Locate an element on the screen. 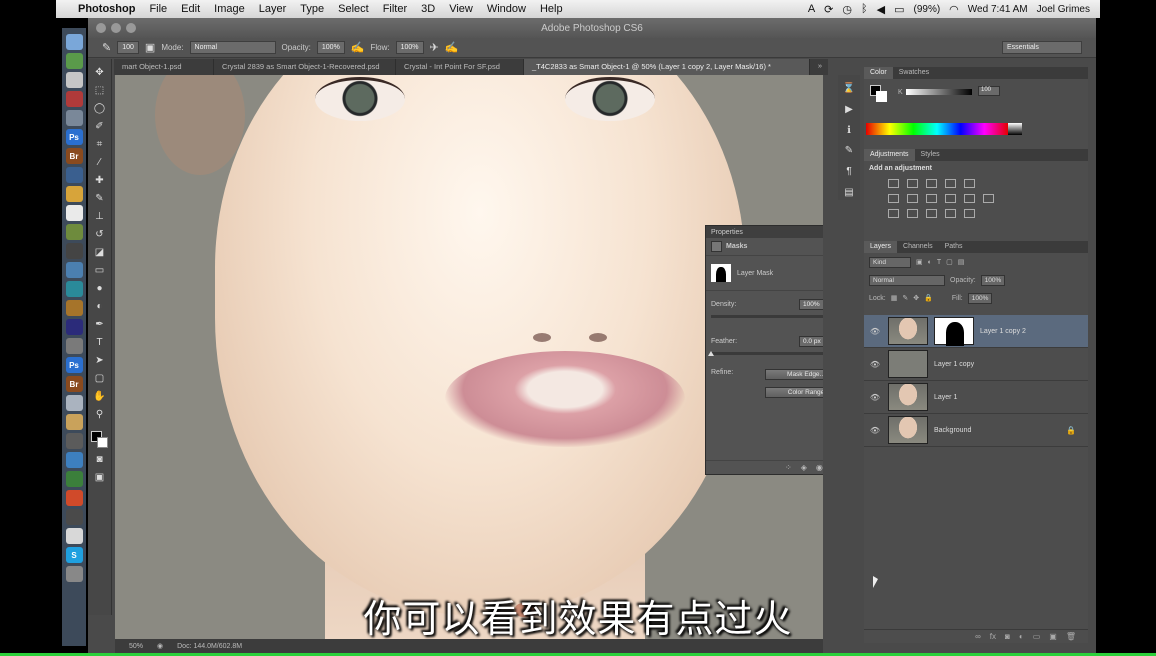 The image size is (1156, 656). apply-mask-icon: ◈ is located at coordinates (804, 467).